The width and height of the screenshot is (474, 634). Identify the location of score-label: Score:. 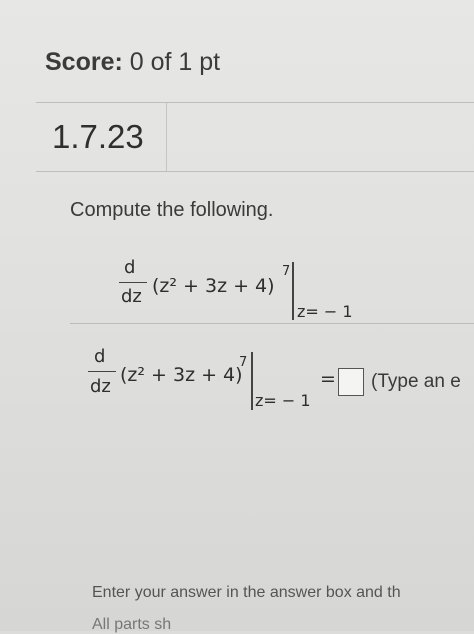
(84, 62).